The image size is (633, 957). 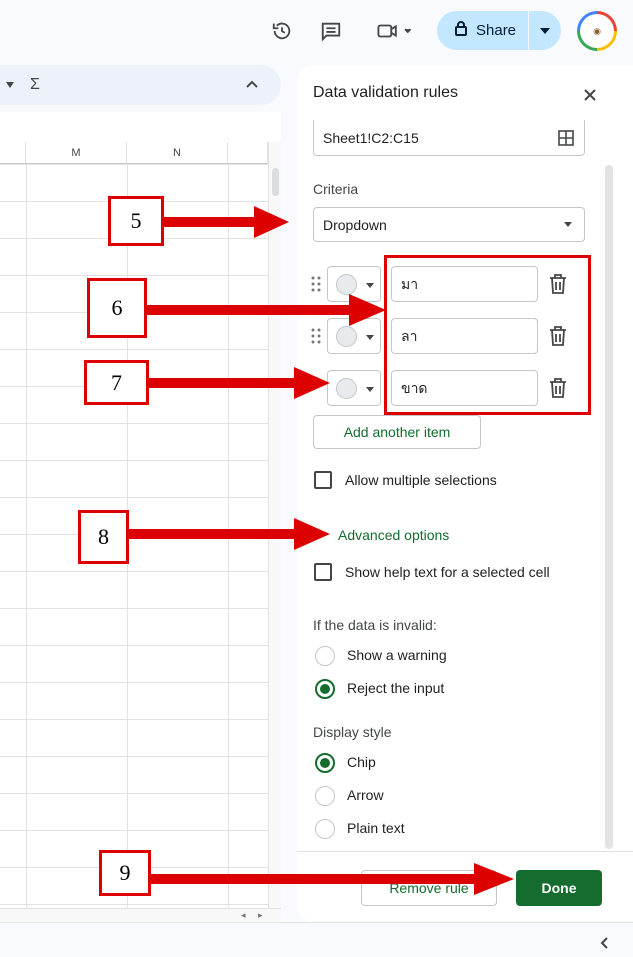 I want to click on arrow-5-shaft, so click(x=210, y=222).